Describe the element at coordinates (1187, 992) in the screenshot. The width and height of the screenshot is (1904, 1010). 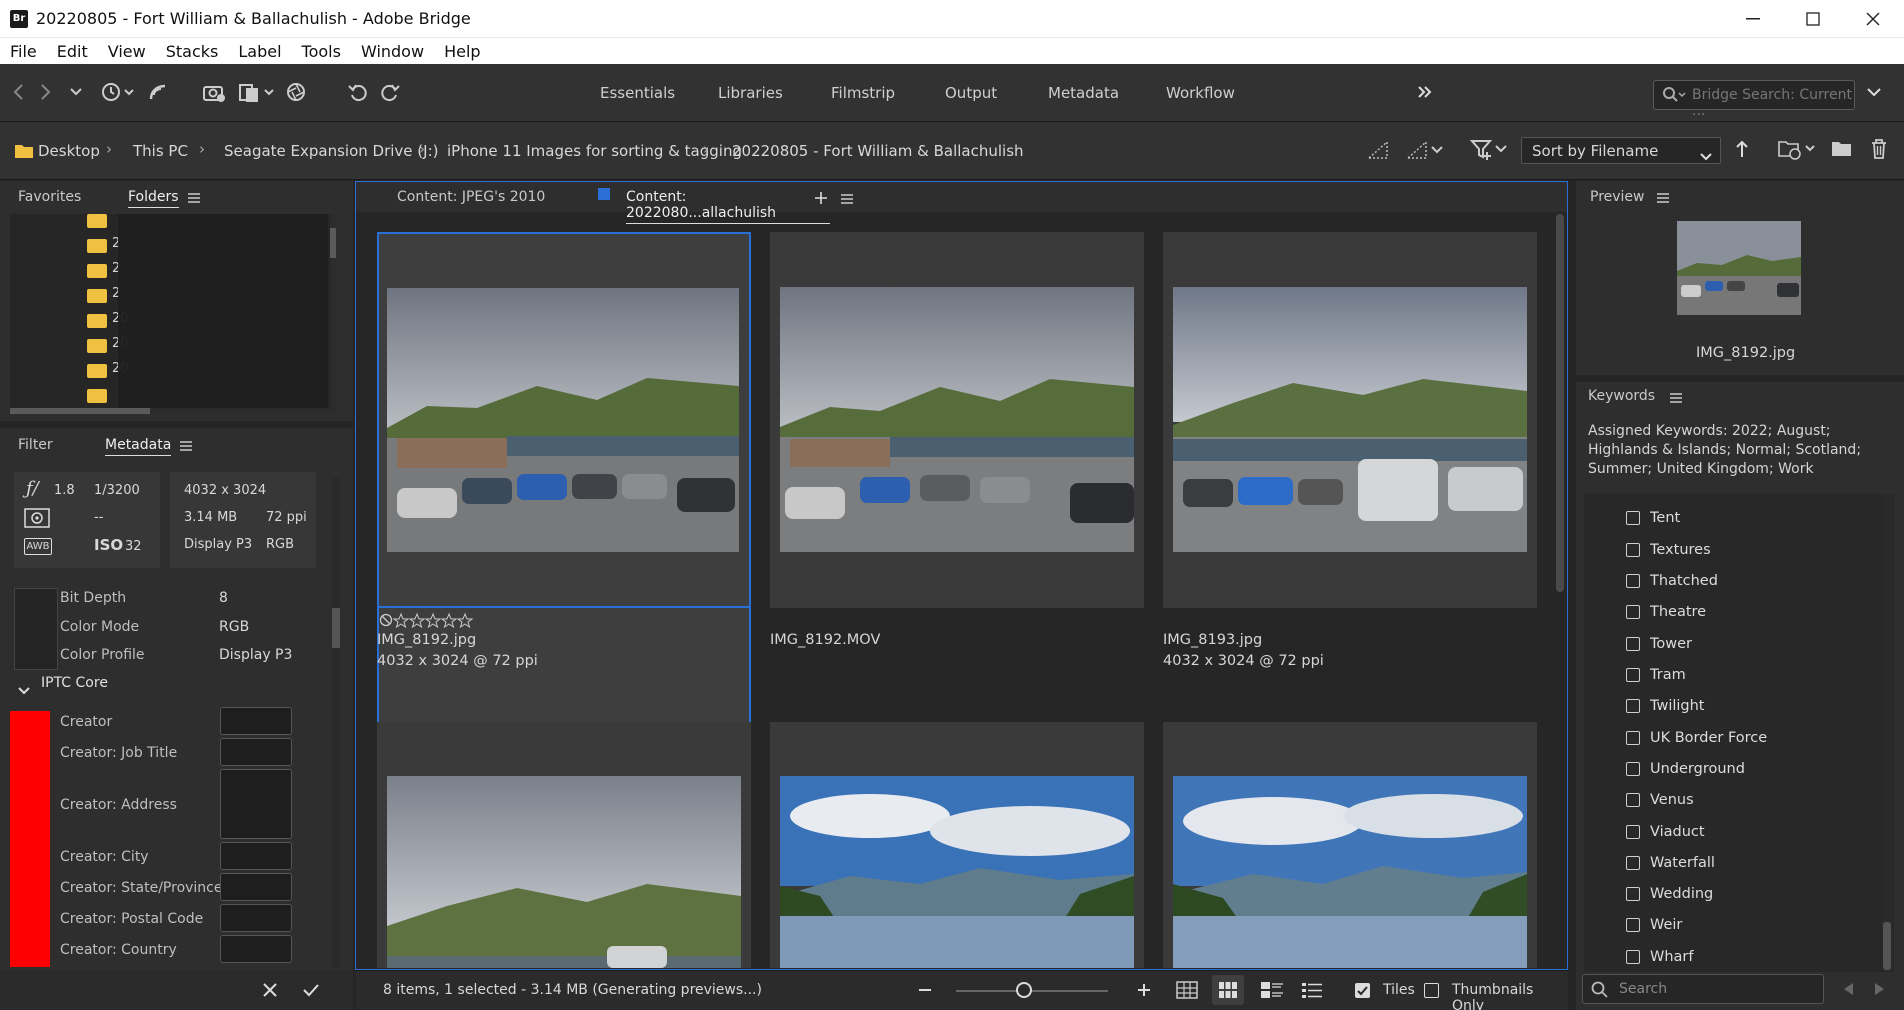
I see `lock-thumbnail-grid-icon` at that location.